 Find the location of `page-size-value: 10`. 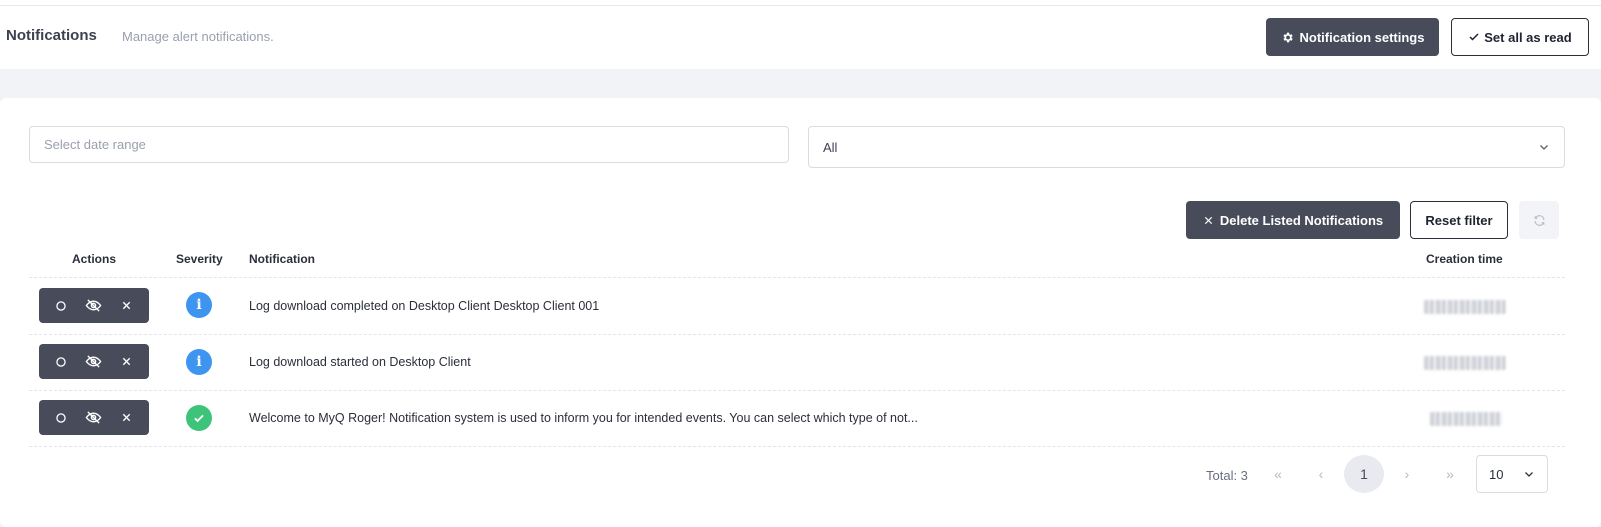

page-size-value: 10 is located at coordinates (1496, 474).